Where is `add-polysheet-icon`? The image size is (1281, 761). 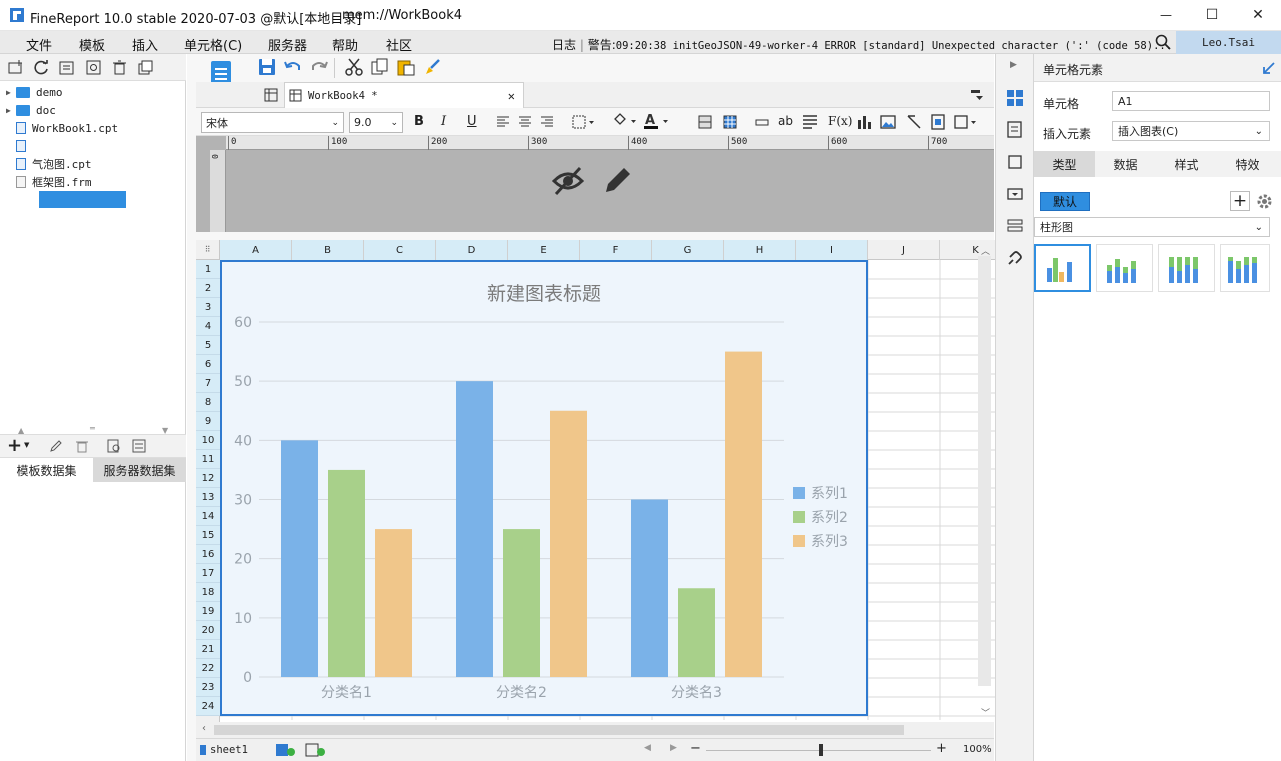
add-polysheet-icon is located at coordinates (316, 750).